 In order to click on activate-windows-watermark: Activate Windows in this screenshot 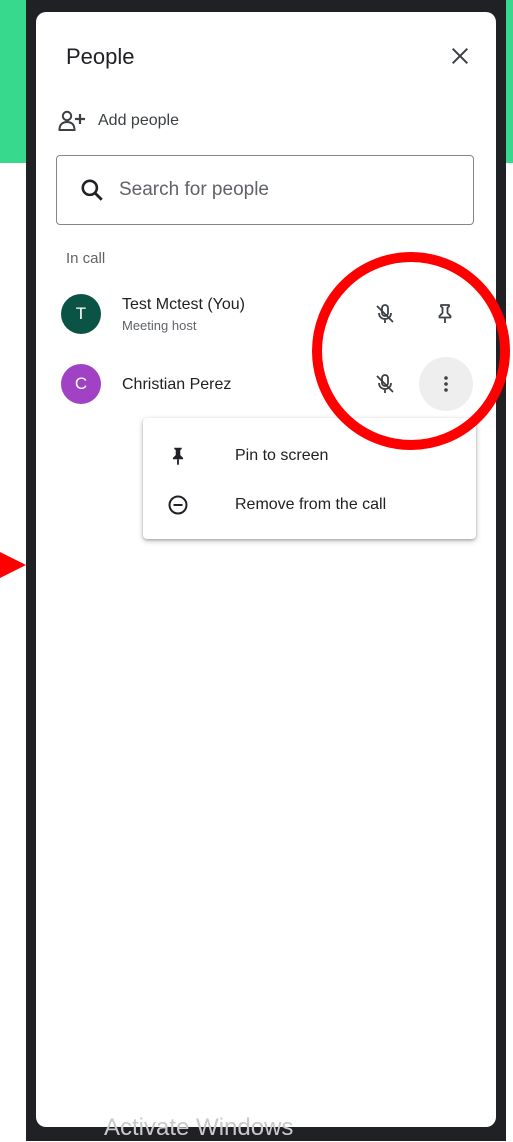, I will do `click(199, 1127)`.